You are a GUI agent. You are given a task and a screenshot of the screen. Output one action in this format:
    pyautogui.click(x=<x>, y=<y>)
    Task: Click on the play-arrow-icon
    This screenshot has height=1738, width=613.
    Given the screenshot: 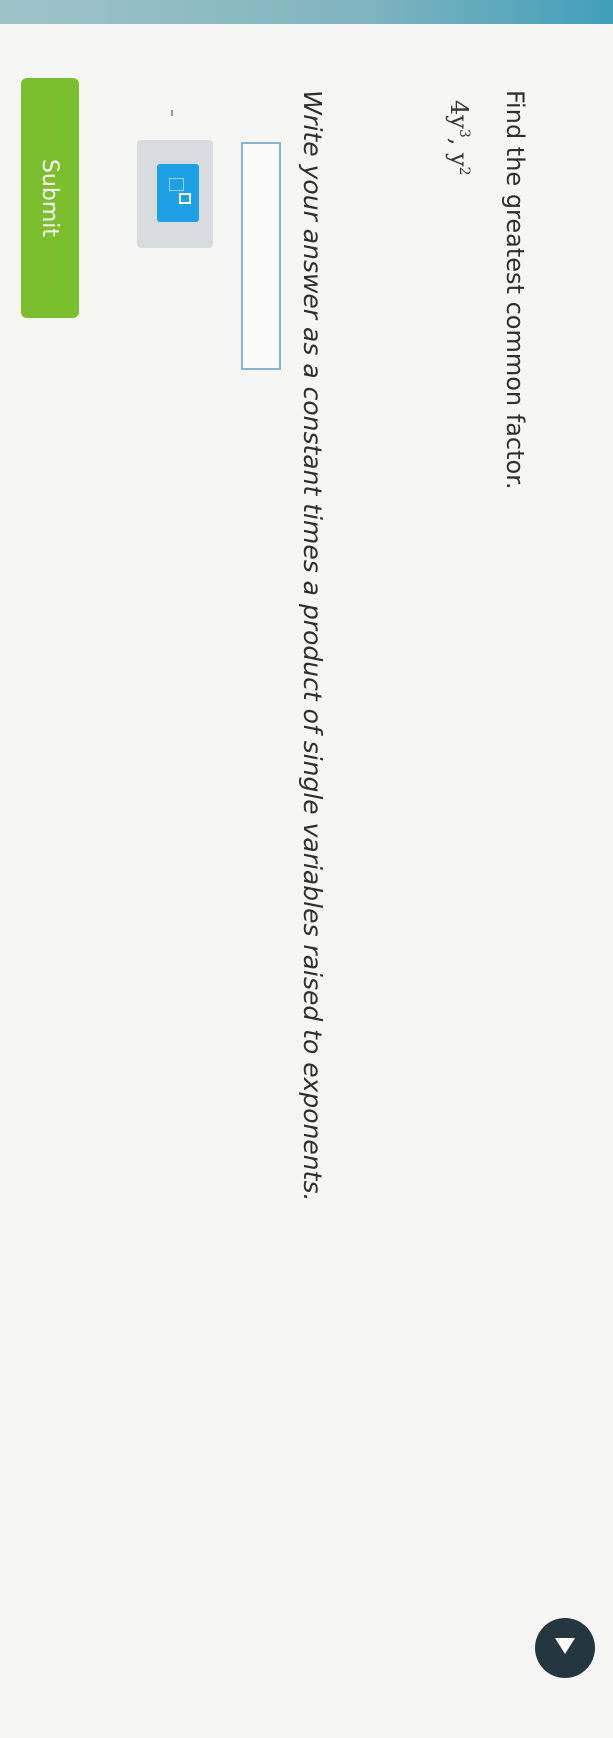 What is the action you would take?
    pyautogui.click(x=565, y=1646)
    